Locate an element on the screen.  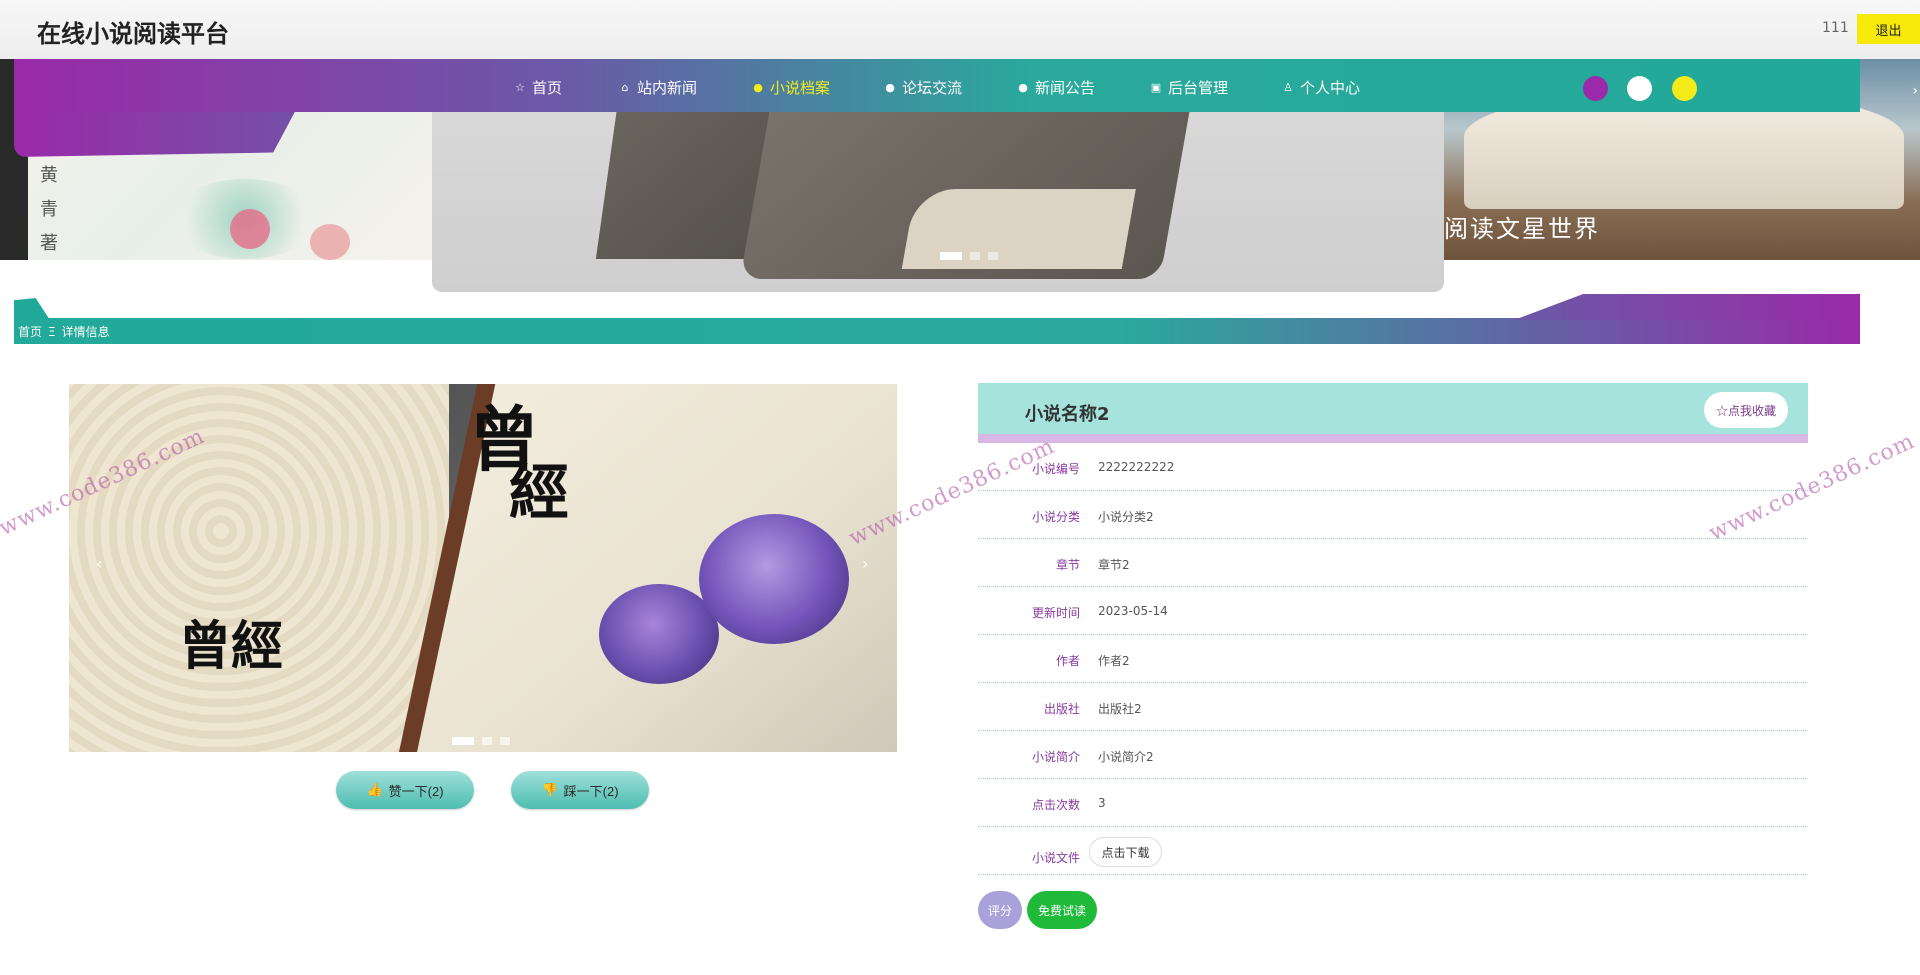
detail-row: 作者 作者2 is located at coordinates (1393, 659).